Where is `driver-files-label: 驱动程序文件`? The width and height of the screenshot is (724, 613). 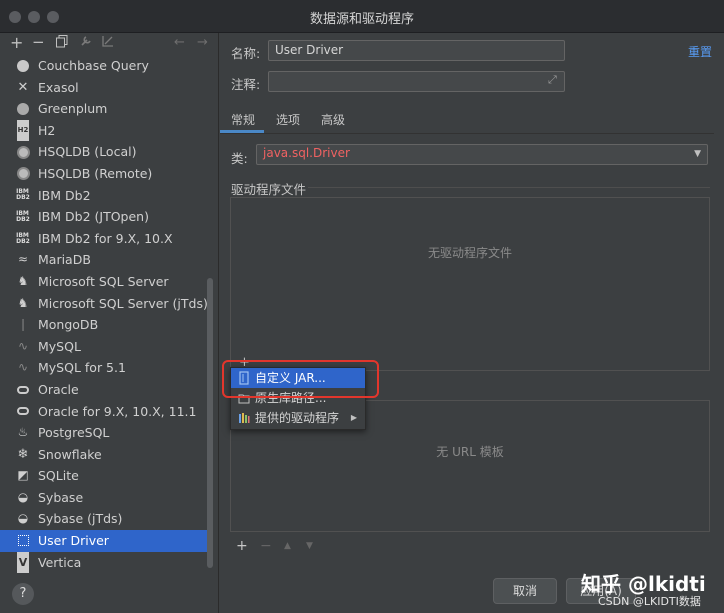
driver-files-label: 驱动程序文件 is located at coordinates (269, 189).